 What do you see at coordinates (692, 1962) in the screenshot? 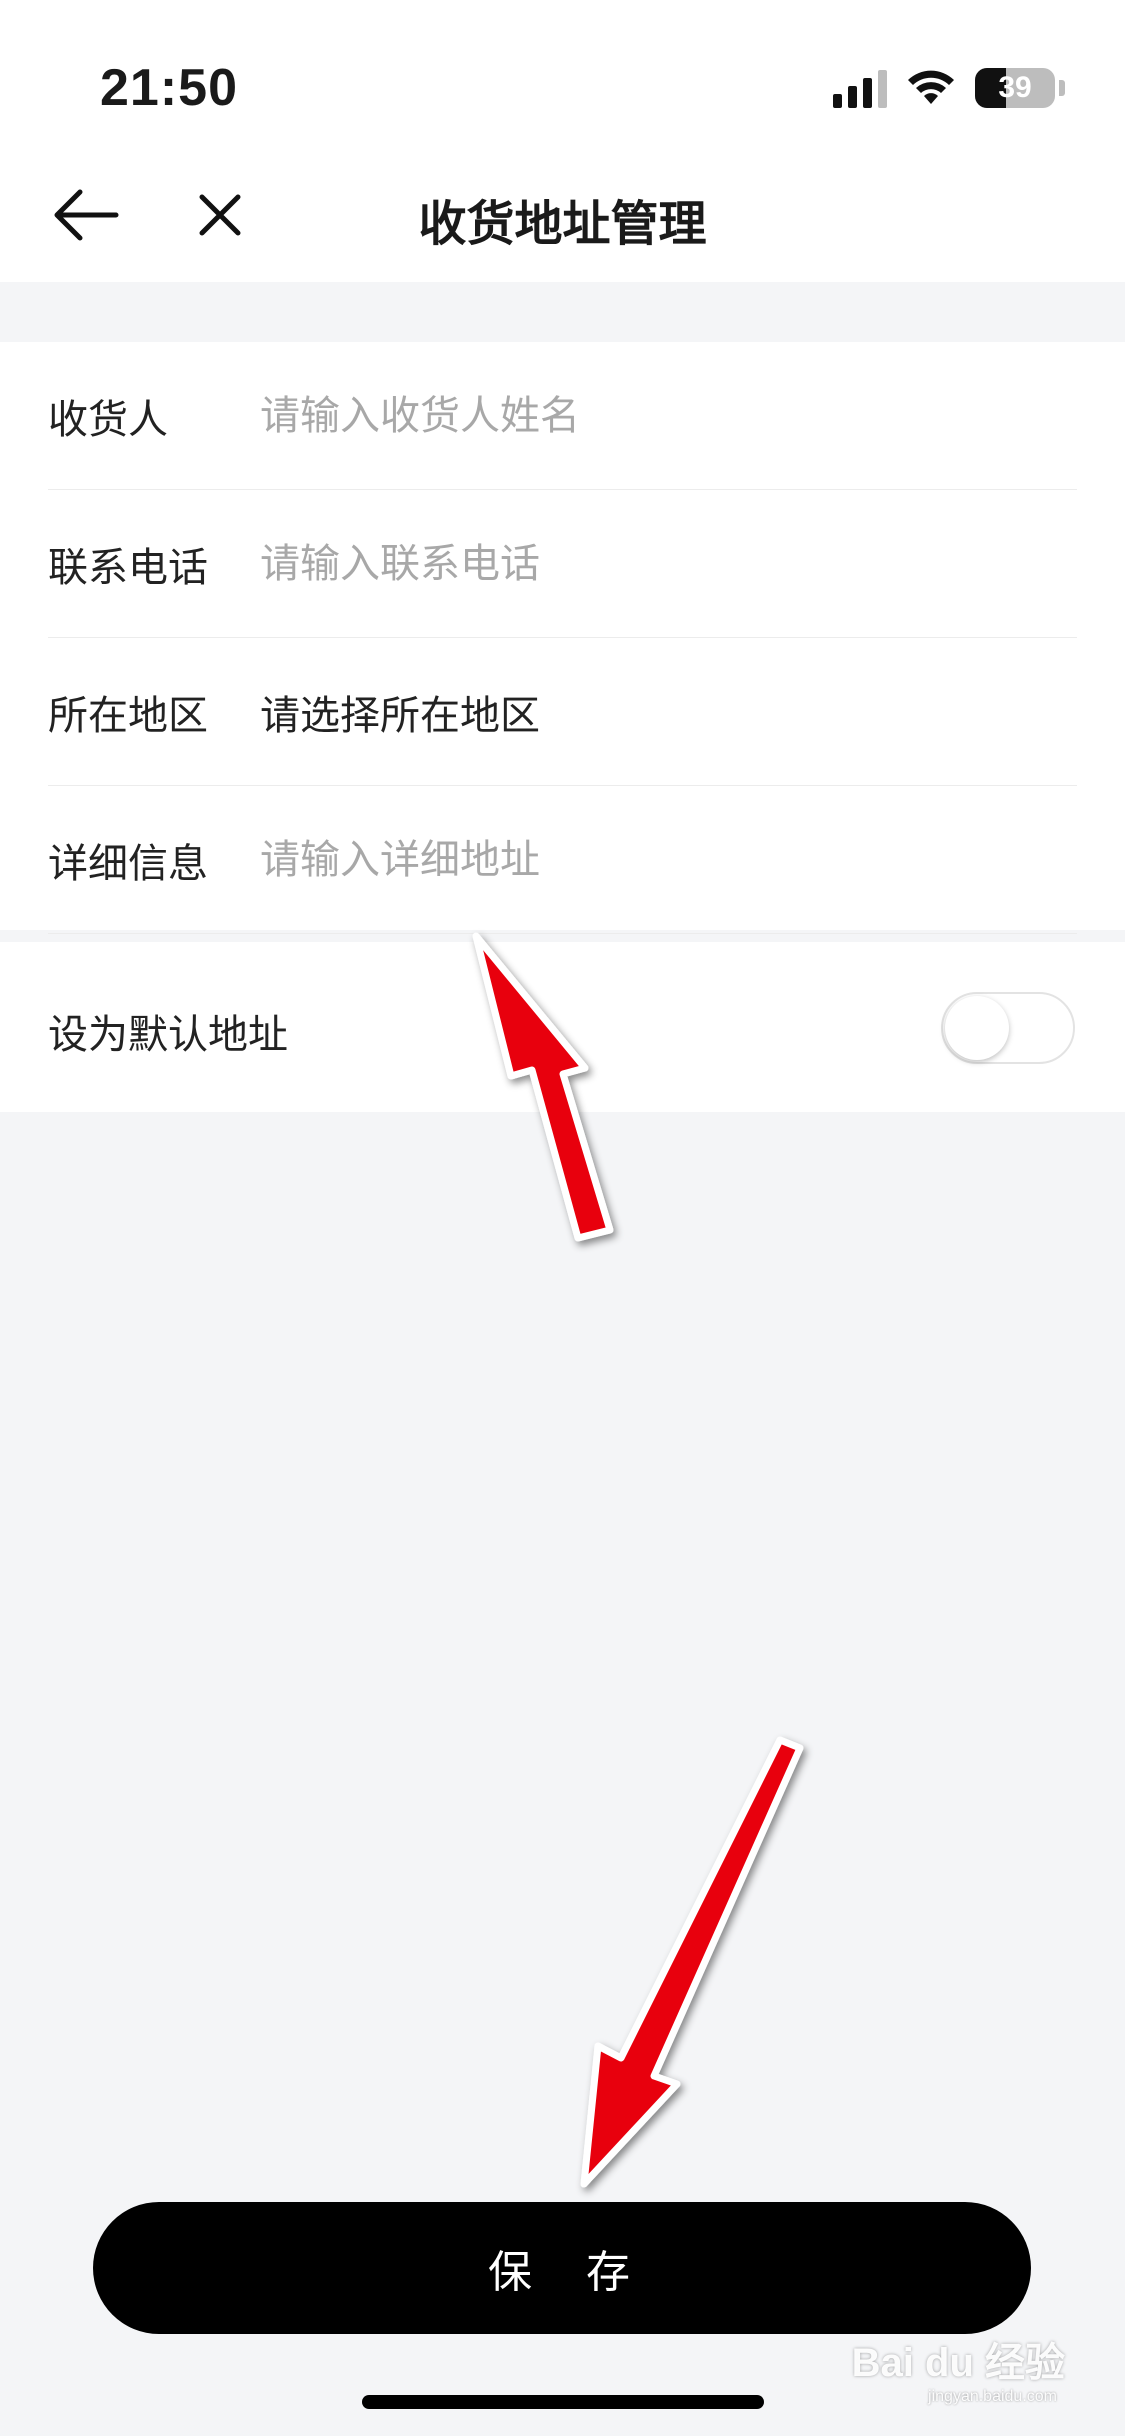
I see `annotation-arrow-down` at bounding box center [692, 1962].